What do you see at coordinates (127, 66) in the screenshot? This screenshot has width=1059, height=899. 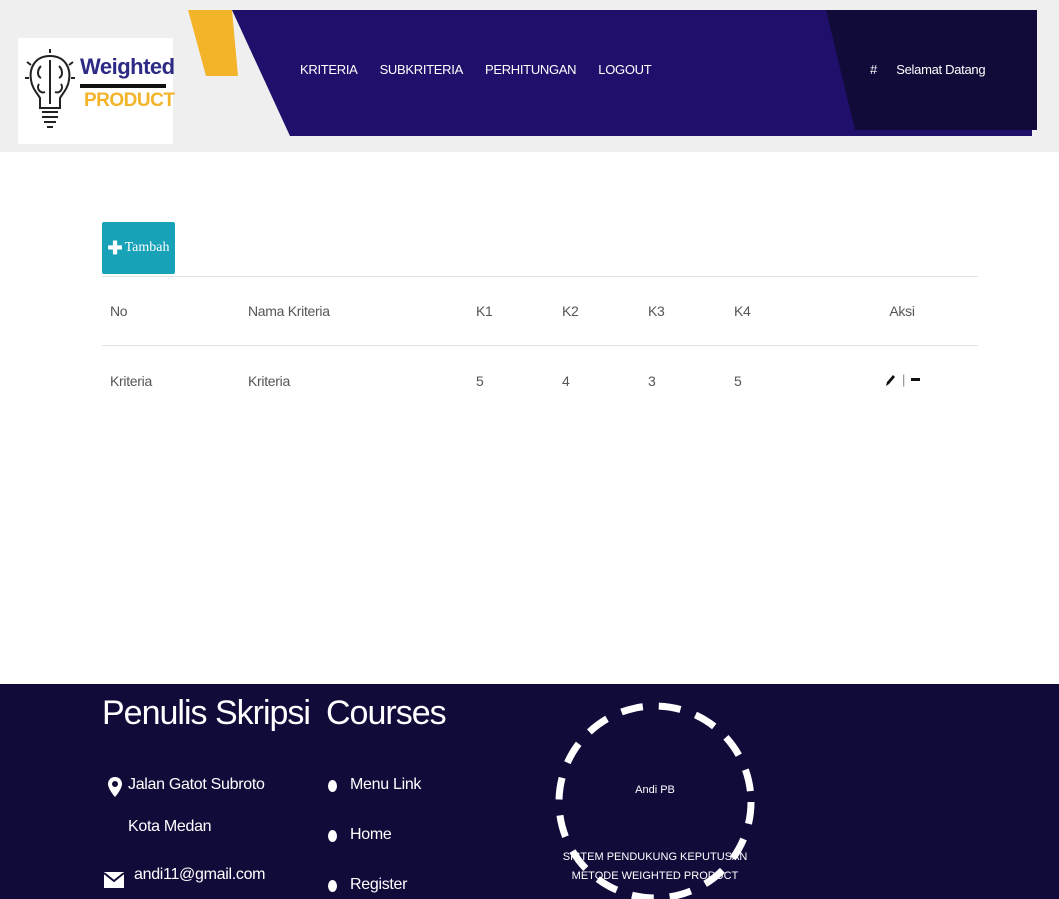 I see `logo-title: Weighted` at bounding box center [127, 66].